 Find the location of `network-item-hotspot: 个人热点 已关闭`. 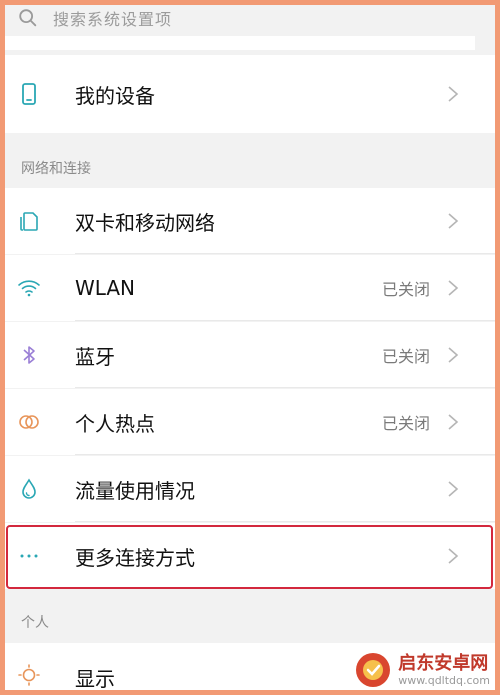

network-item-hotspot: 个人热点 已关闭 is located at coordinates (250, 422).